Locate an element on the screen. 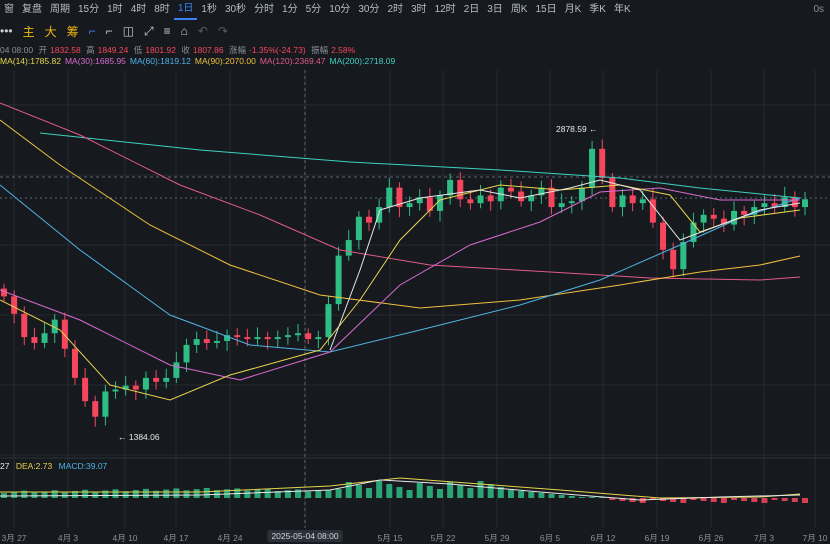  low-annotation: ← 1384.06 is located at coordinates (139, 437).